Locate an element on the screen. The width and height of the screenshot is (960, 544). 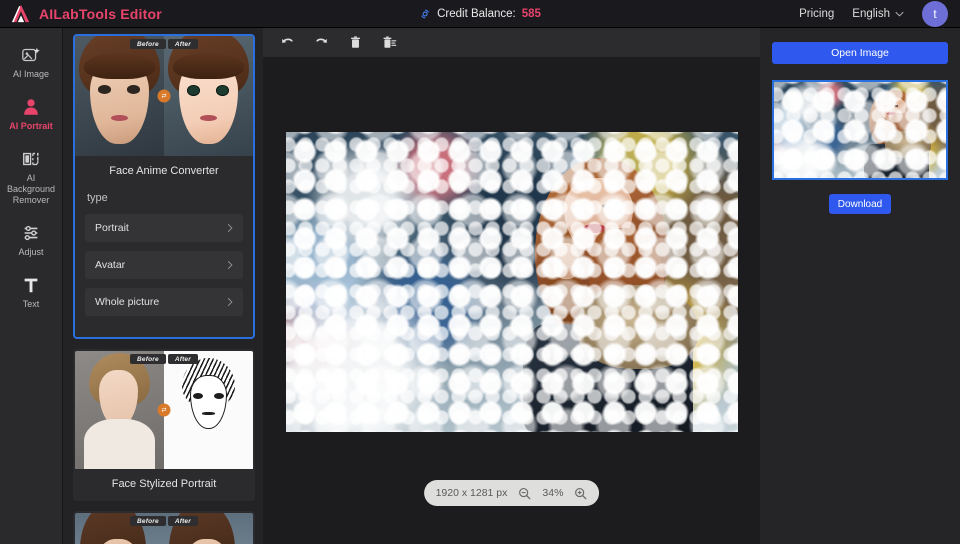
trash-icon is located at coordinates (355, 42).